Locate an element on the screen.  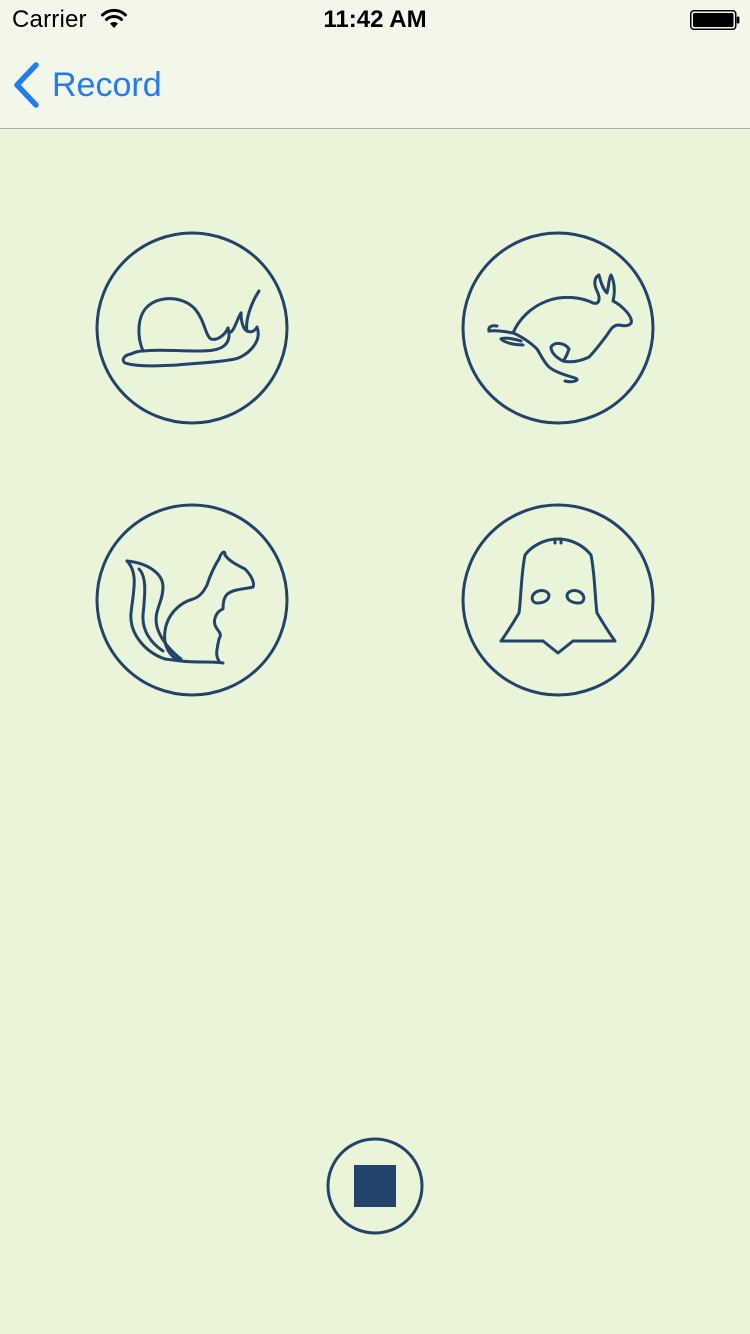
stop-icon is located at coordinates (375, 1186).